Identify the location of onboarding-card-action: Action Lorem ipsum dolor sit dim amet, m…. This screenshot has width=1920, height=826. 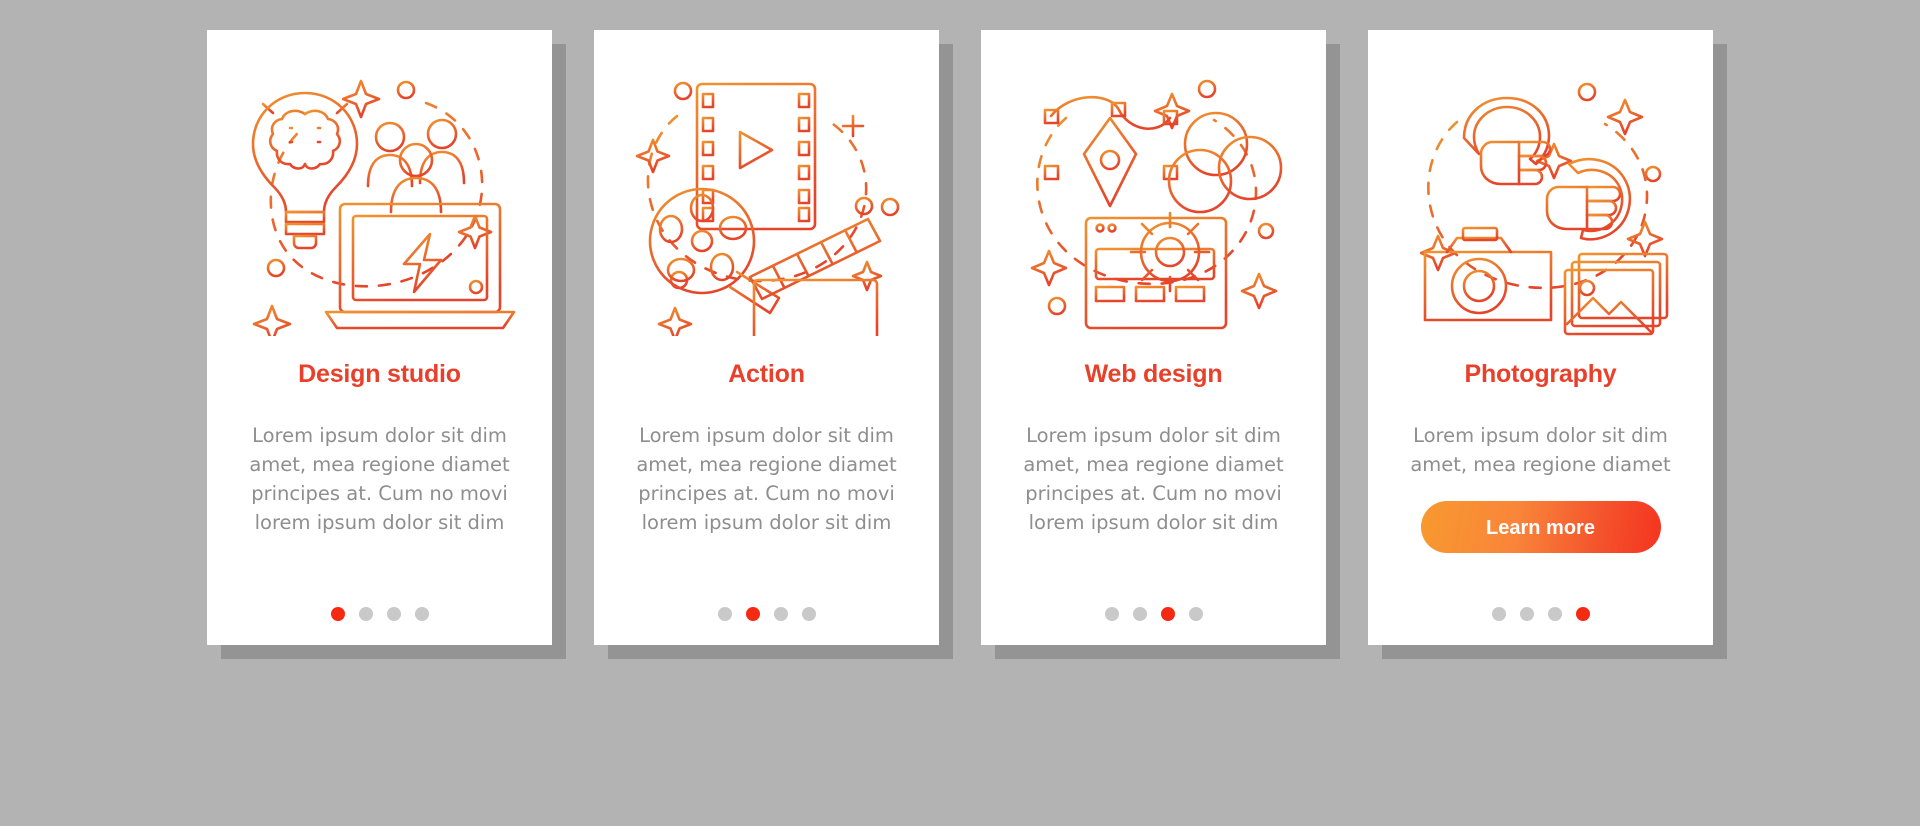
(766, 337).